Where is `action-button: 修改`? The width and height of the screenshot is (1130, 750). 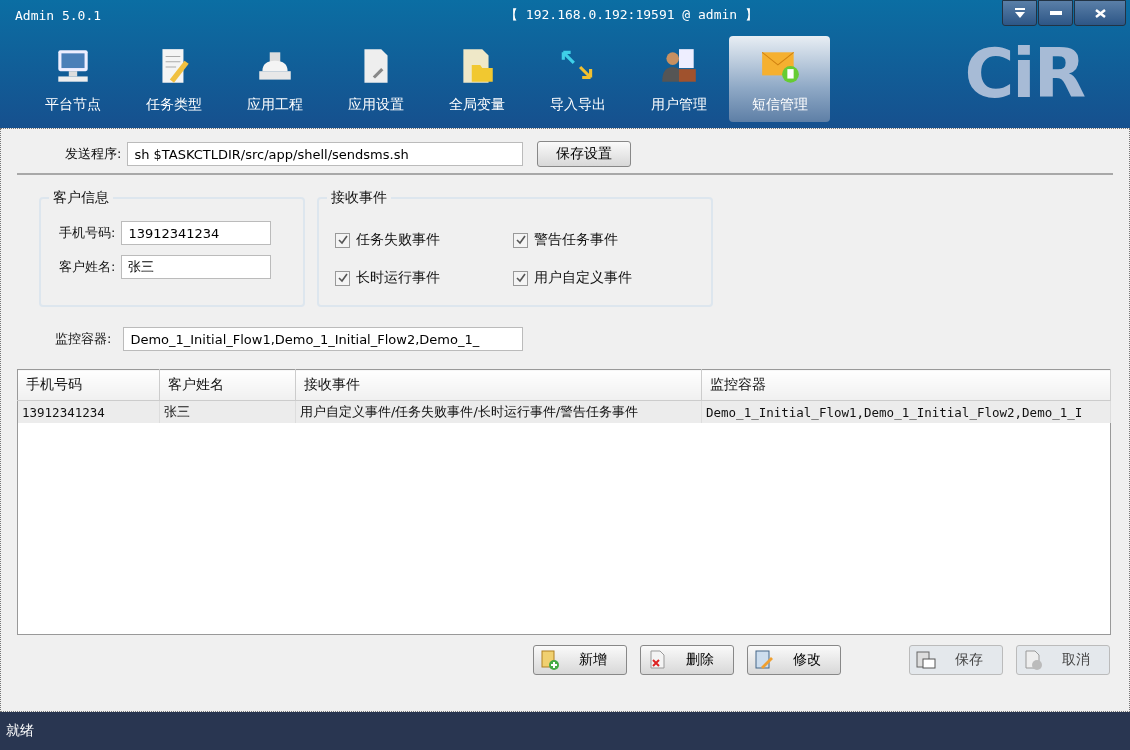
action-button: 修改 is located at coordinates (794, 660).